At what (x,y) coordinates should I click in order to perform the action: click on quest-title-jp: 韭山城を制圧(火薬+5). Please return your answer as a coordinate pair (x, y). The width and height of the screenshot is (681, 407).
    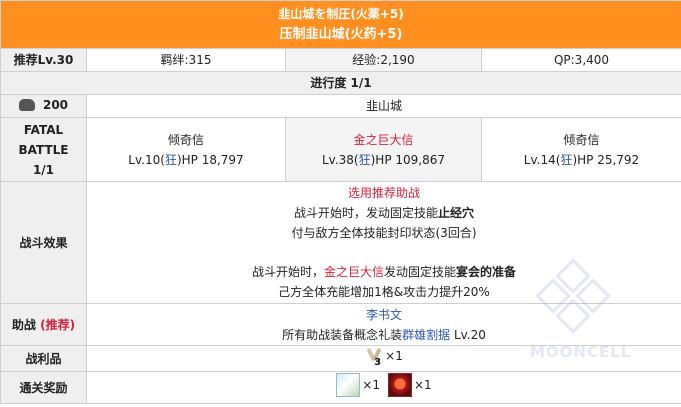
    Looking at the image, I should click on (341, 14).